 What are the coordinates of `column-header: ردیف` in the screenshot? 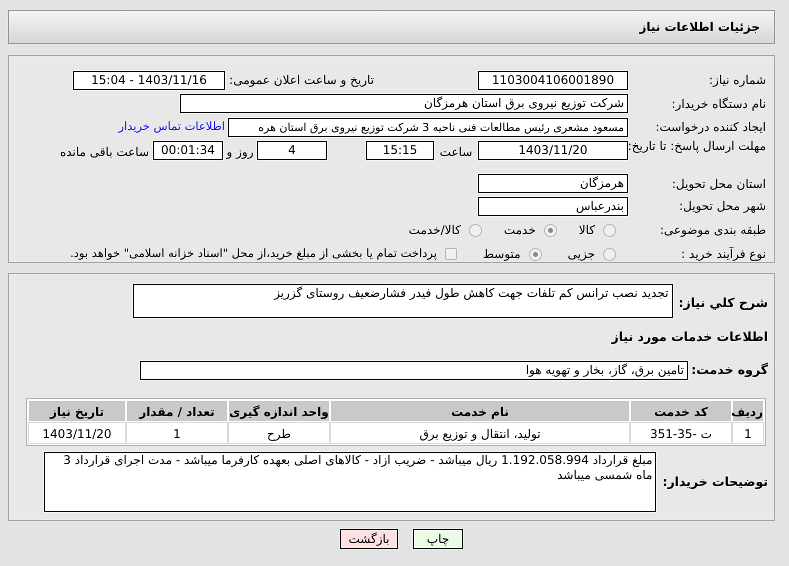 It's located at (748, 411).